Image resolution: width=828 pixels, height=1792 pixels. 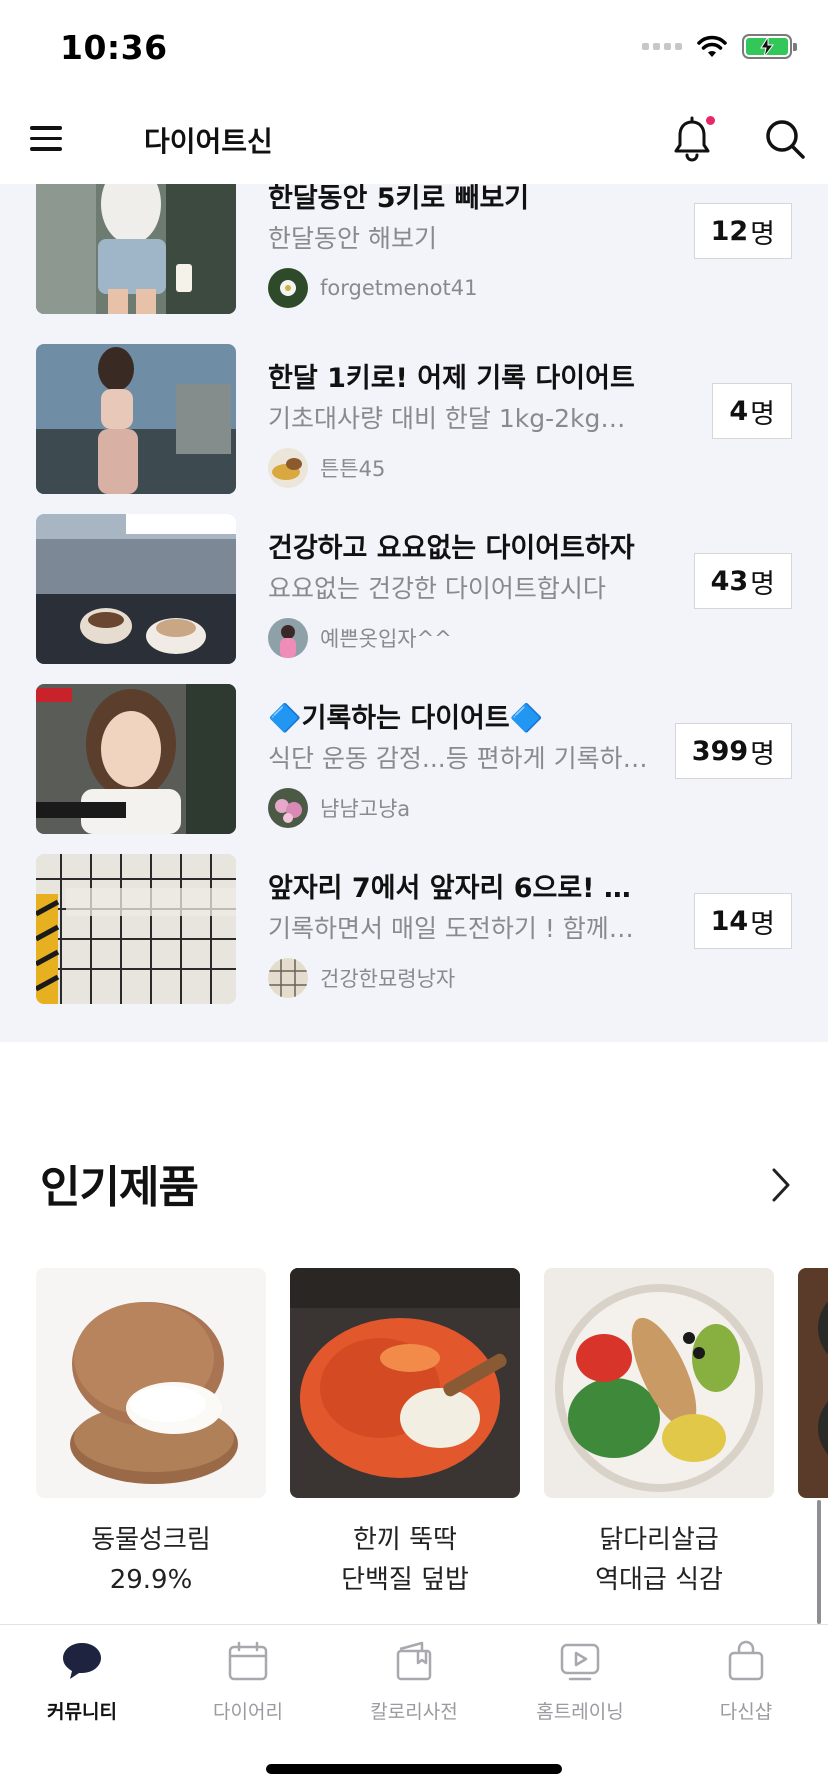 I want to click on cellular-signal-icon, so click(x=662, y=46).